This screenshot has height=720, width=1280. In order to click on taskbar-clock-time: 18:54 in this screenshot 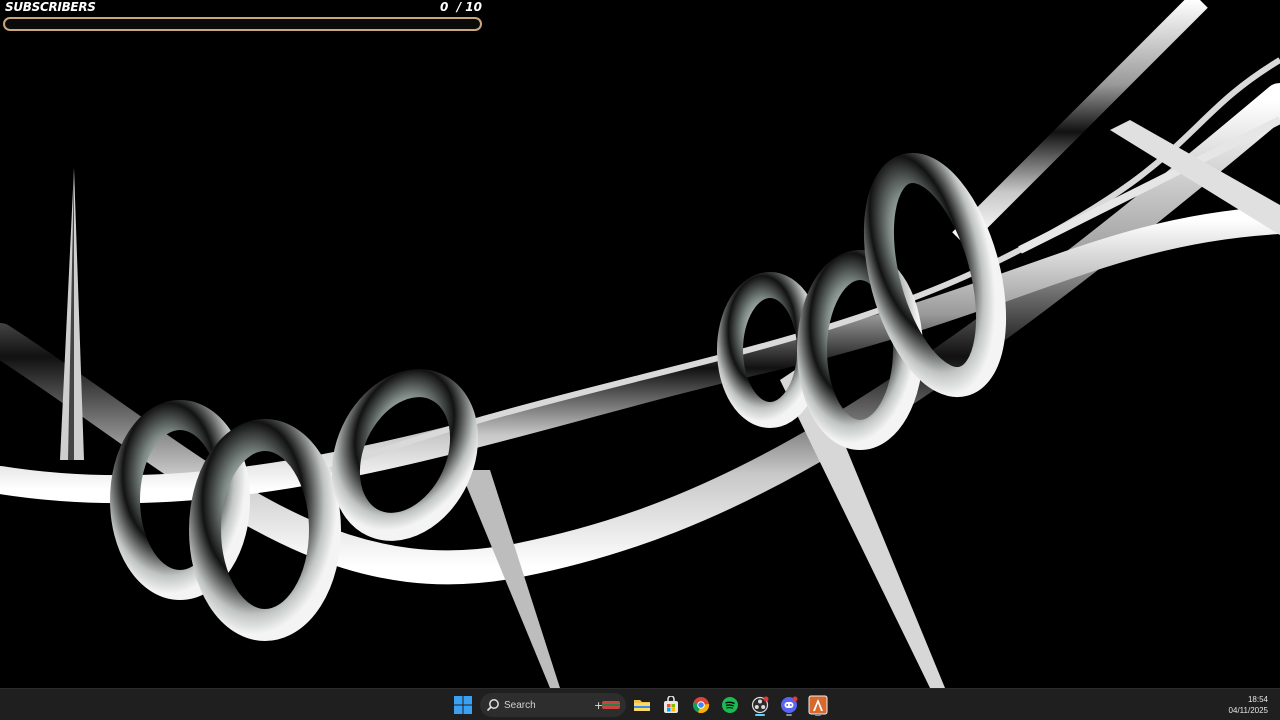, I will do `click(1258, 699)`.